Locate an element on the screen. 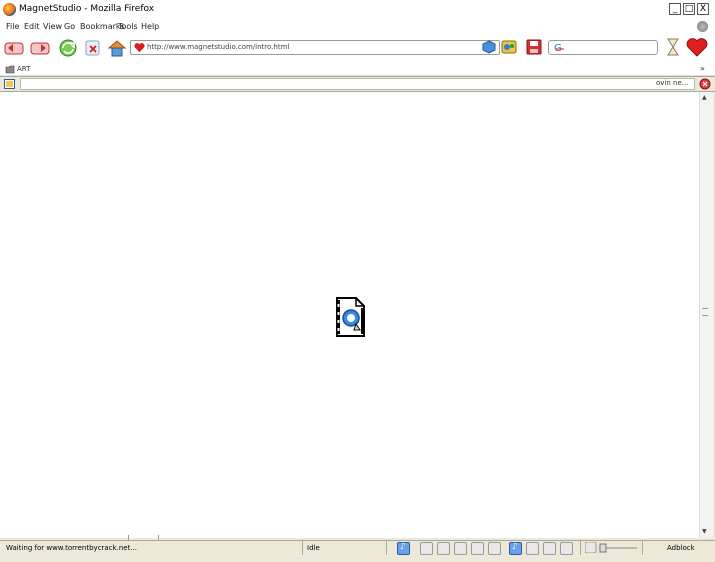  menu-go: Go is located at coordinates (69, 26).